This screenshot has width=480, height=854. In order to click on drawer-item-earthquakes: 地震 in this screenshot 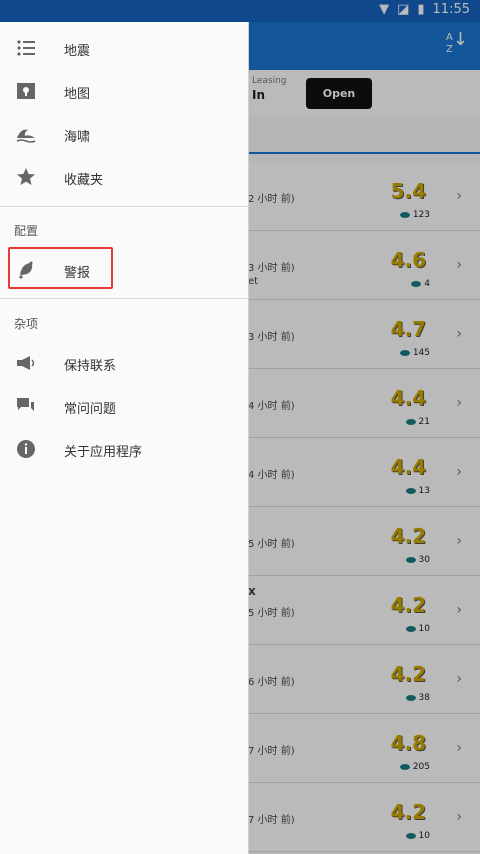, I will do `click(124, 49)`.